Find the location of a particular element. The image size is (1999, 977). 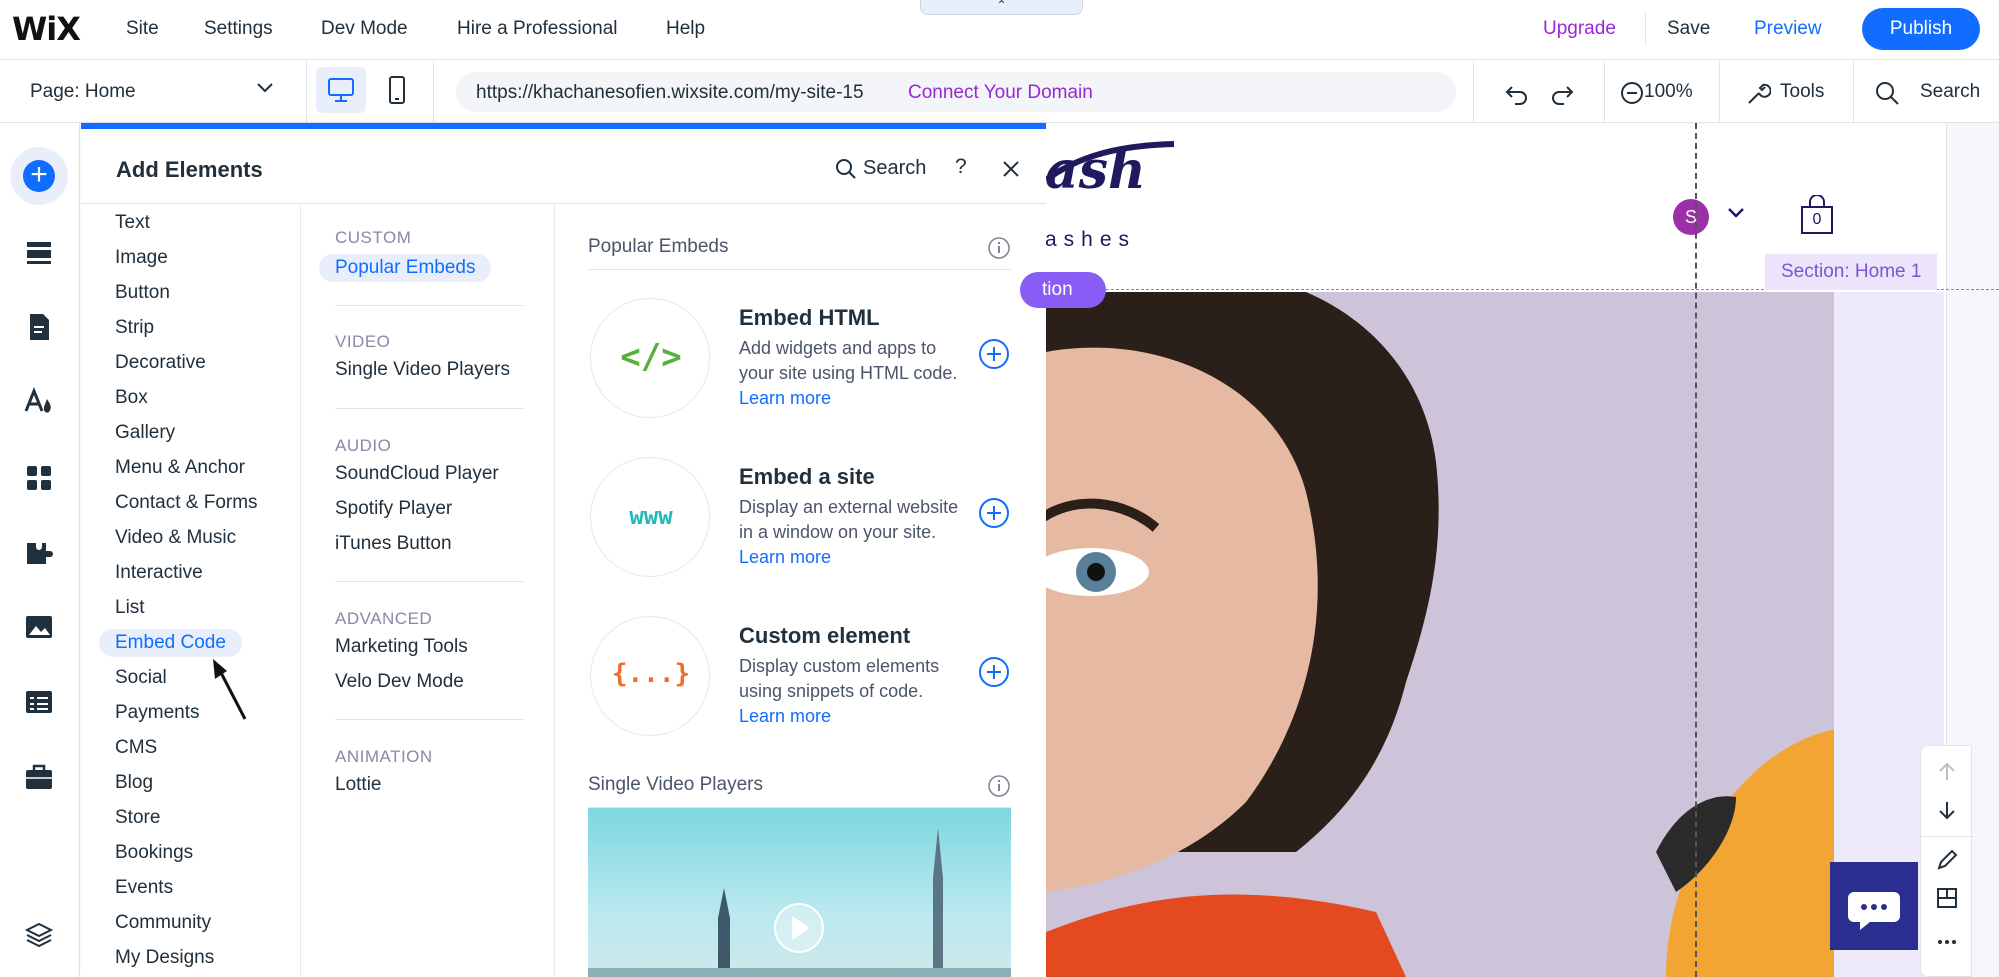

category-blog: Blog is located at coordinates (134, 783).